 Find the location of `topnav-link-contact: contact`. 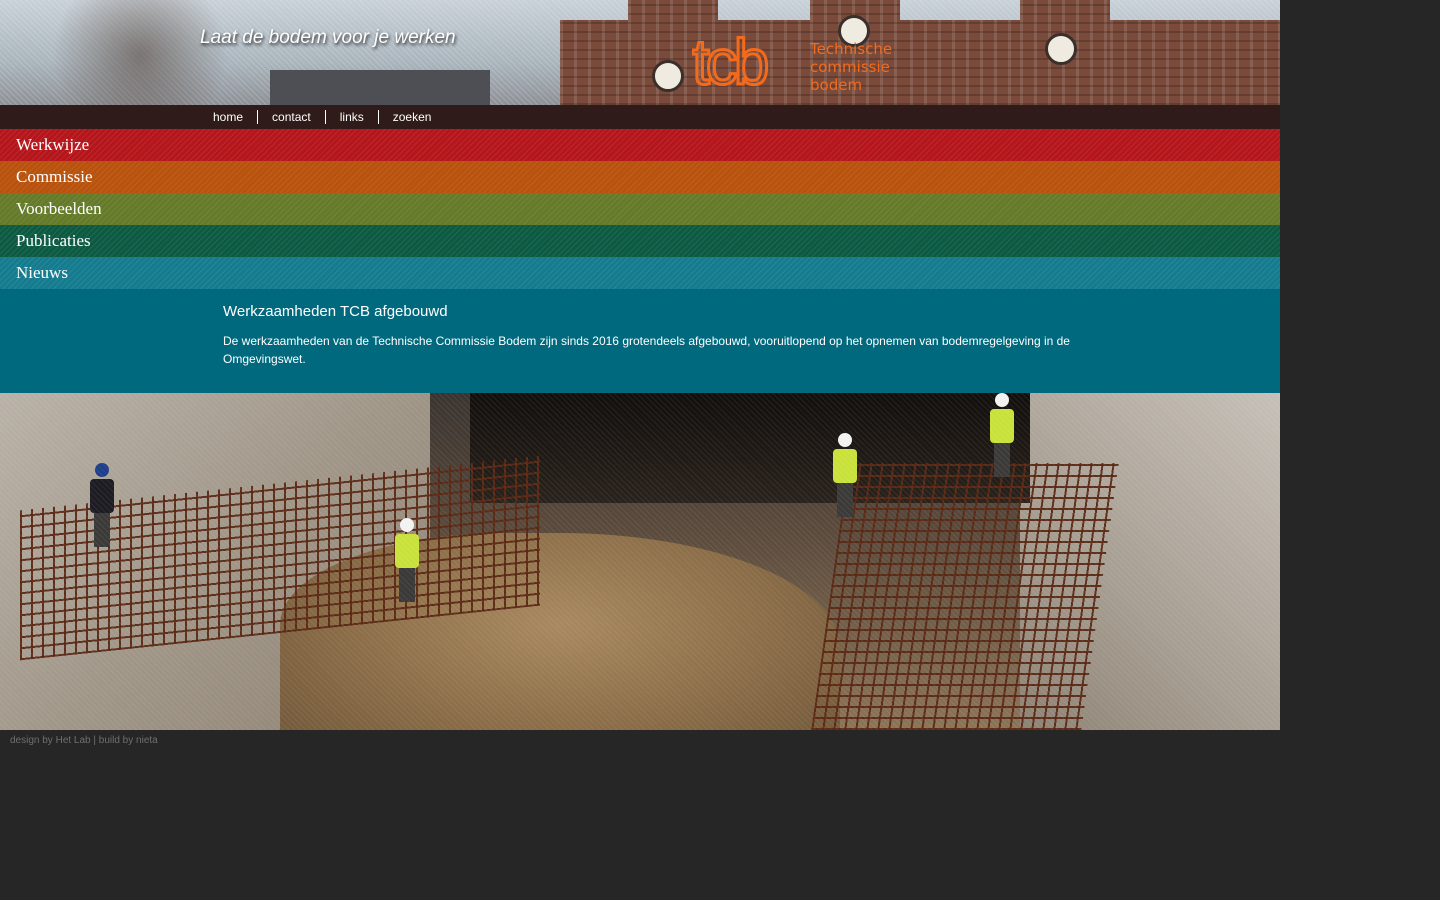

topnav-link-contact: contact is located at coordinates (291, 117).